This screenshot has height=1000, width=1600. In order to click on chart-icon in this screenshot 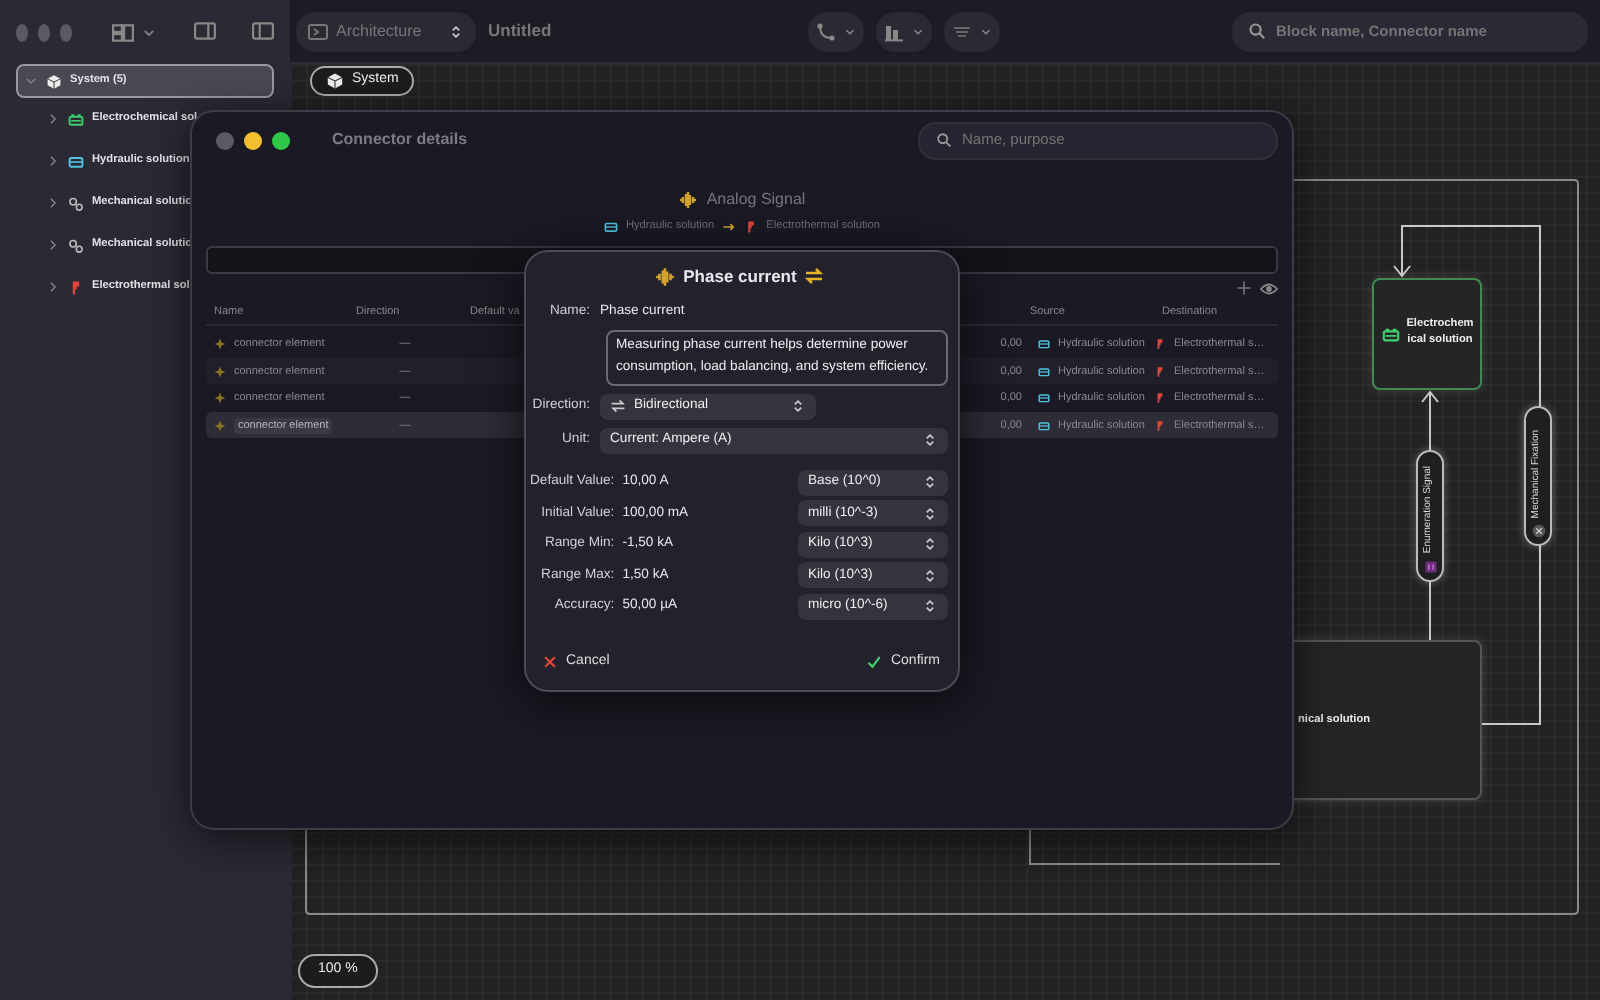, I will do `click(894, 31)`.